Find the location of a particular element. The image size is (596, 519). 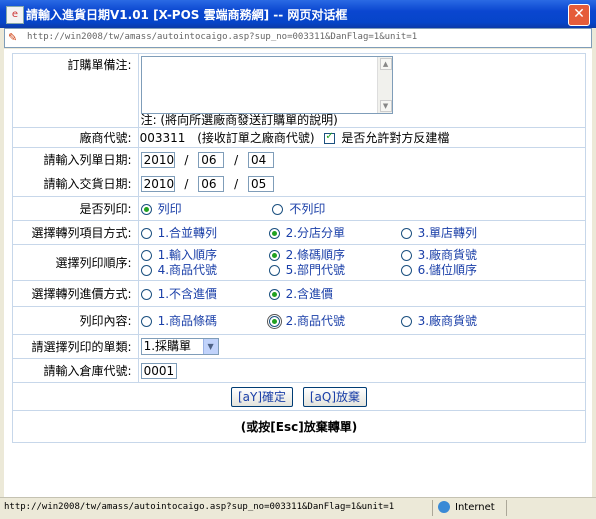

print-date-day: 04 is located at coordinates (260, 160).